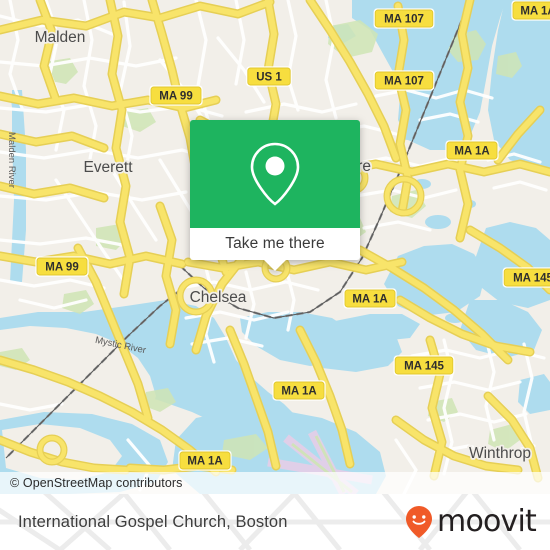  What do you see at coordinates (60, 37) in the screenshot?
I see `map-place-label: Malden` at bounding box center [60, 37].